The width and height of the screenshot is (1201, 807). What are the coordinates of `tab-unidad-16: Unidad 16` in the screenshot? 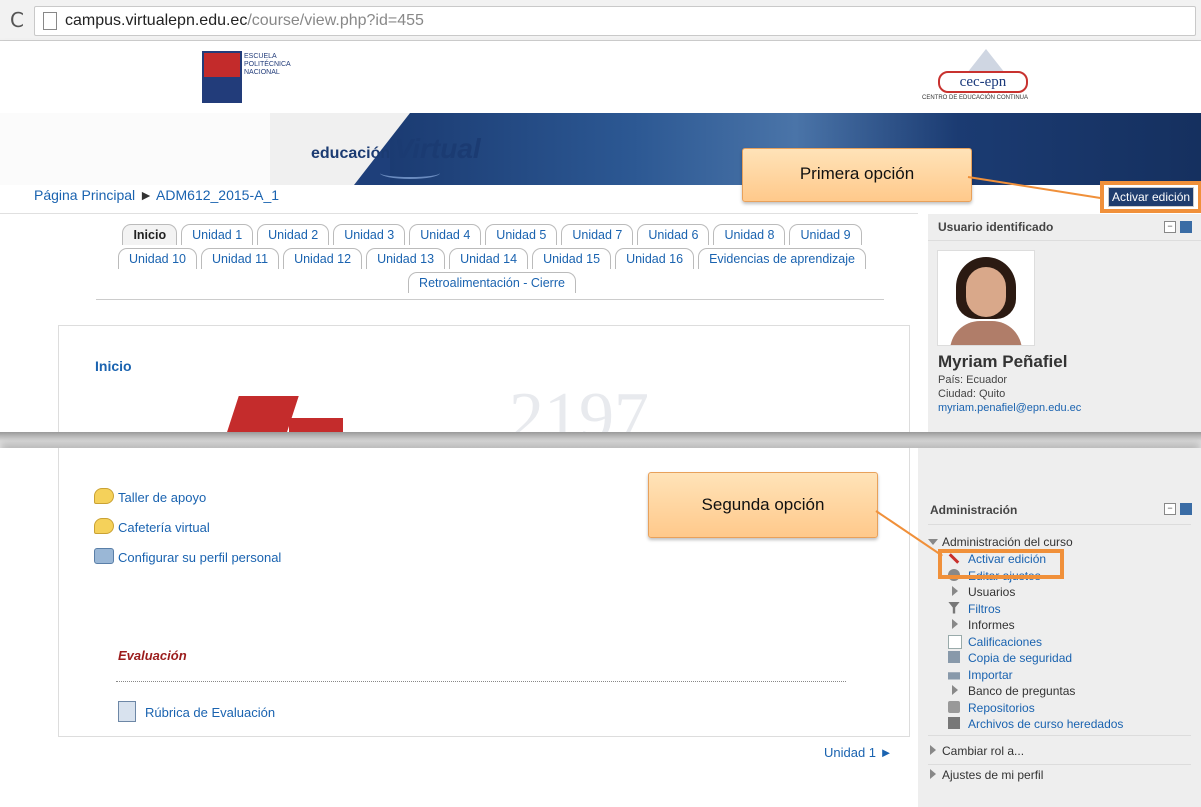 It's located at (655, 258).